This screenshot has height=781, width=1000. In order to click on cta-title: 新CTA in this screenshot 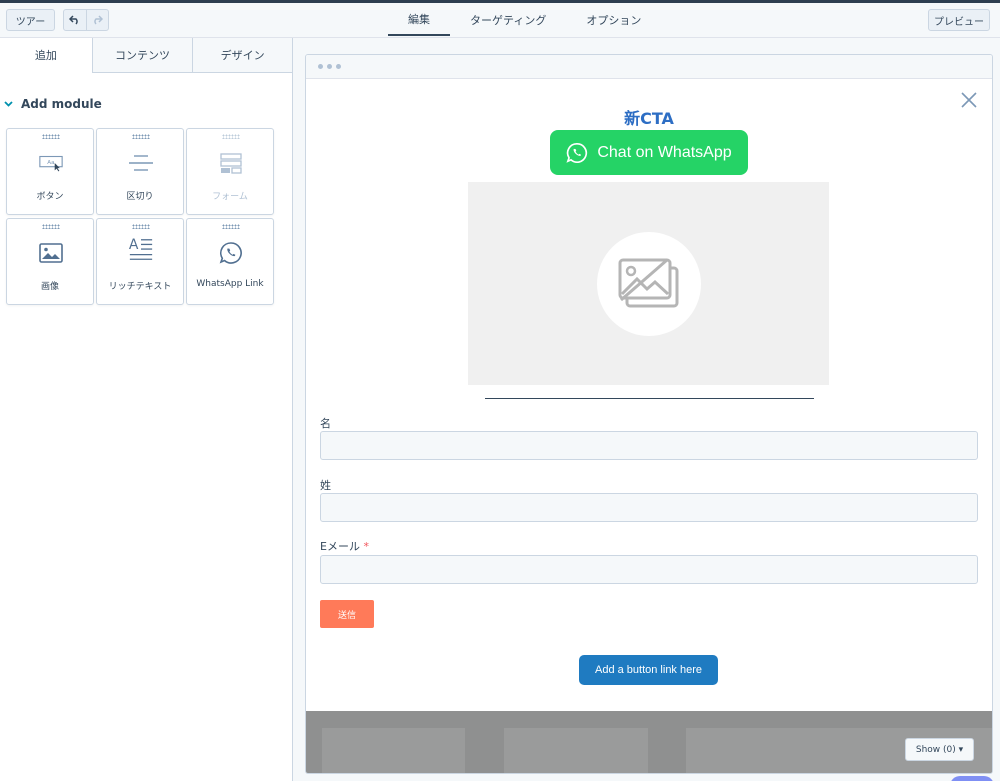, I will do `click(649, 118)`.